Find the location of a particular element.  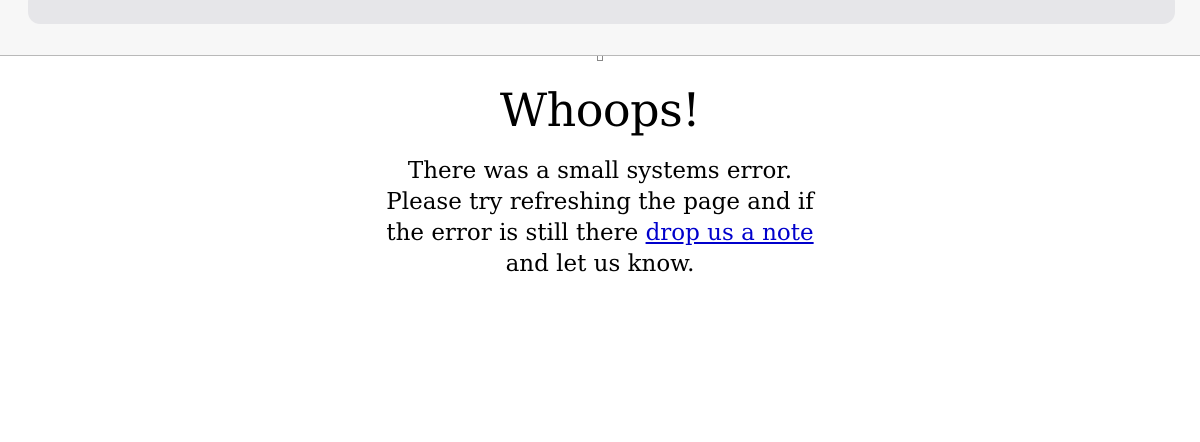

address-bar is located at coordinates (601, 12).